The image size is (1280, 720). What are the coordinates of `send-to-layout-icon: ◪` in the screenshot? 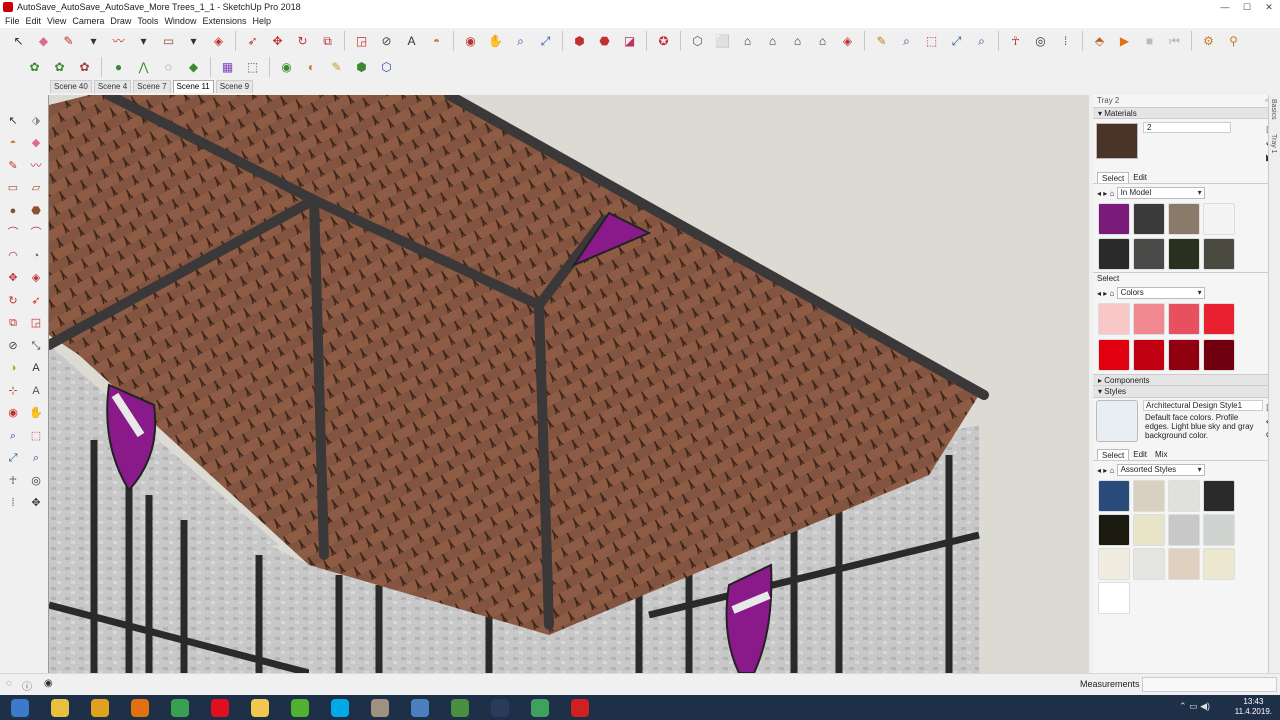 It's located at (630, 41).